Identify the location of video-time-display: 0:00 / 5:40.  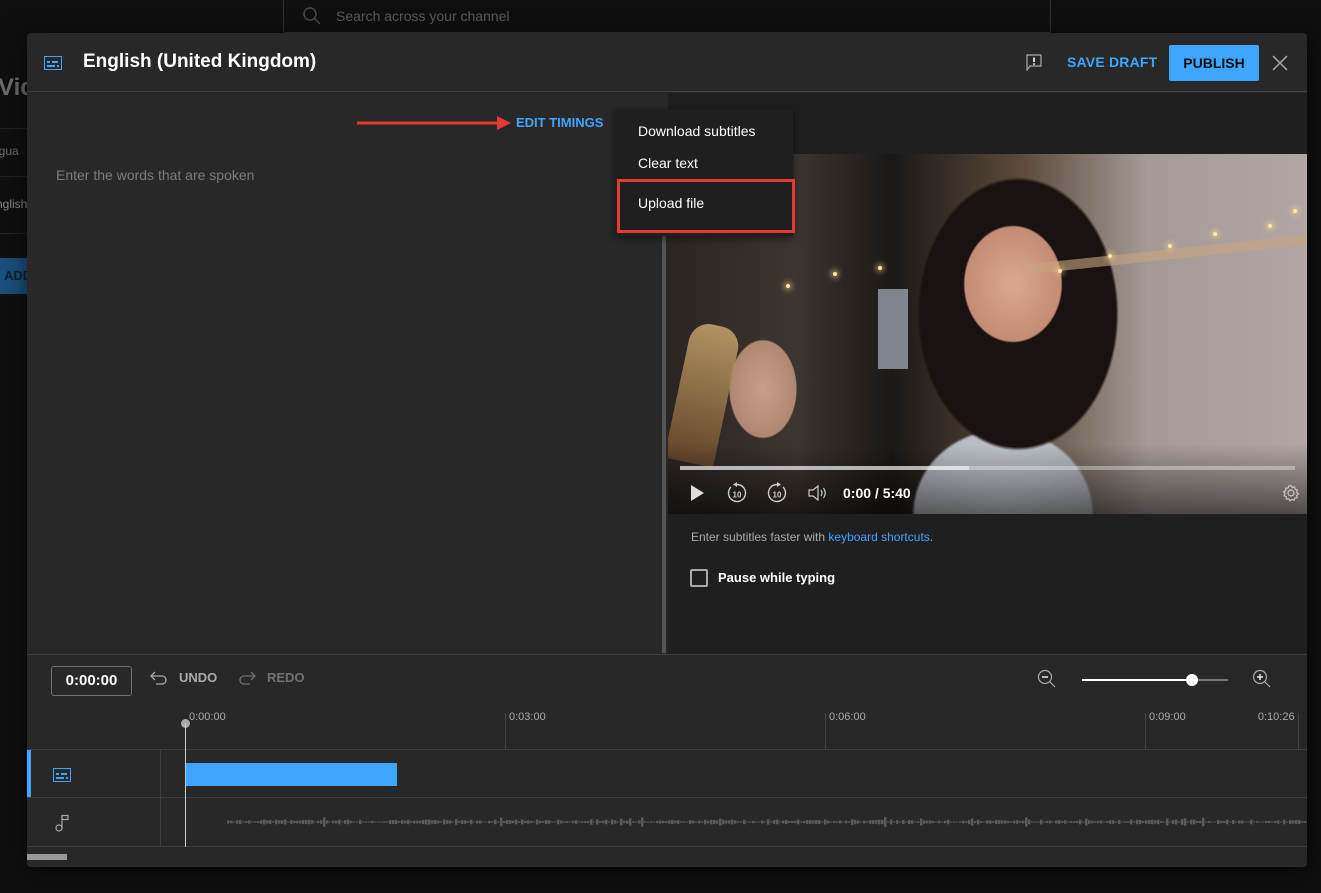
(877, 493).